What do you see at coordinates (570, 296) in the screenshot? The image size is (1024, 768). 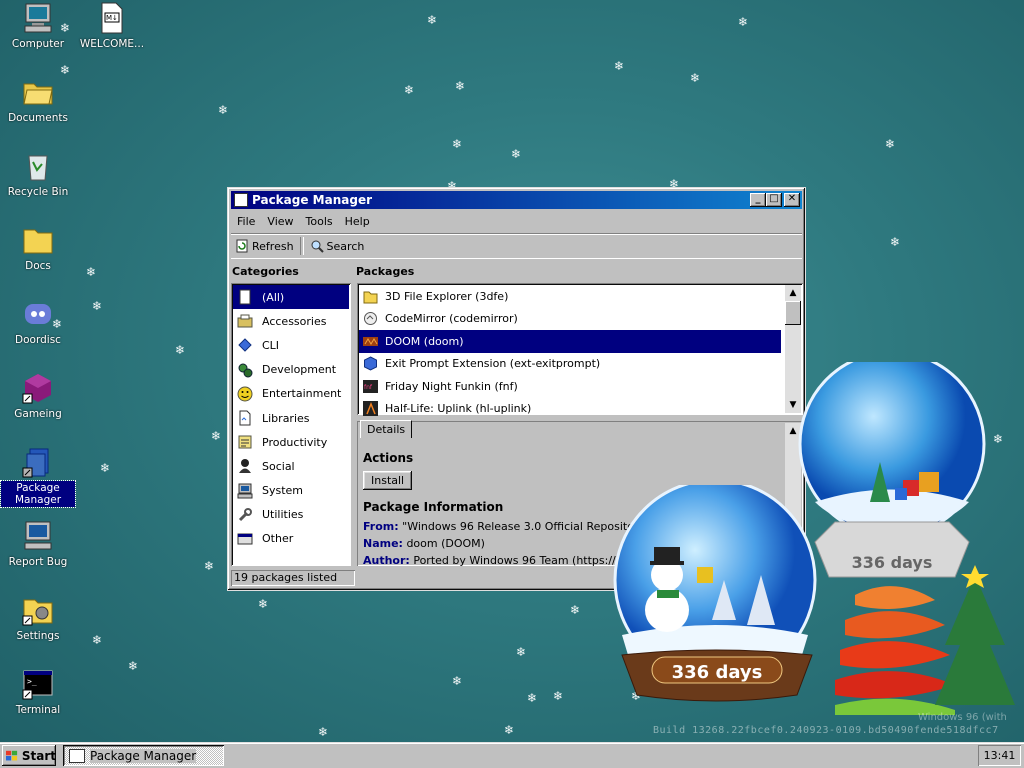 I see `package-item: 3D File Explorer (3dfe)` at bounding box center [570, 296].